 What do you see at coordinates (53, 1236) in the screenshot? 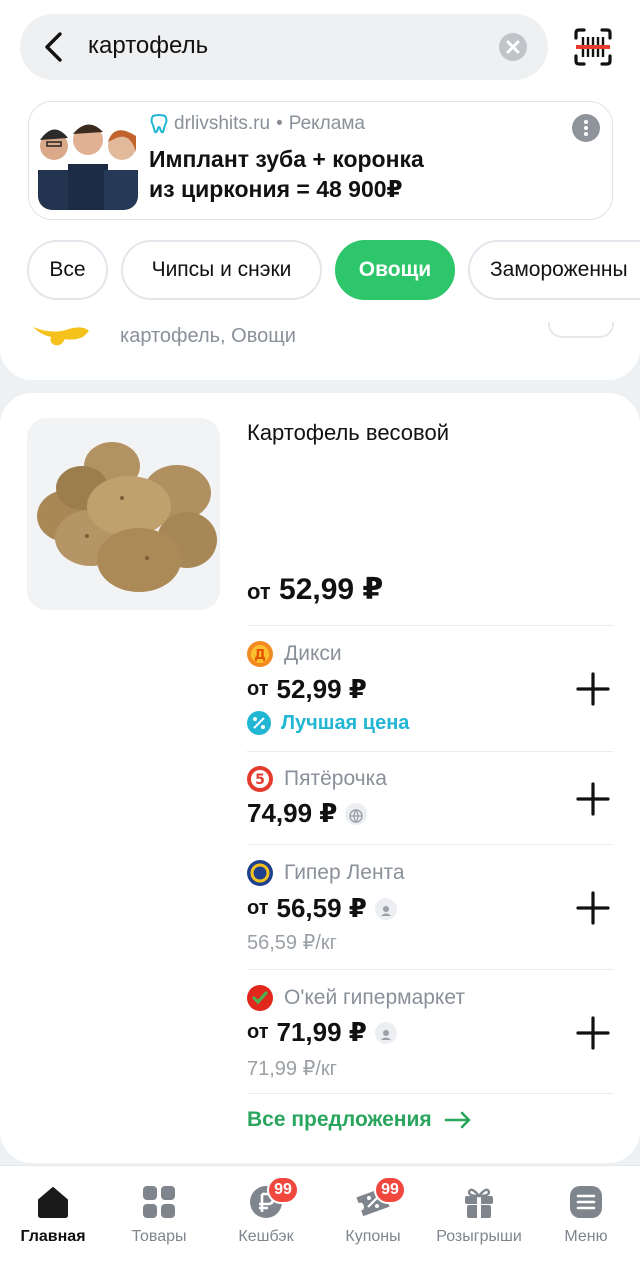
I see `nav-label: Главная` at bounding box center [53, 1236].